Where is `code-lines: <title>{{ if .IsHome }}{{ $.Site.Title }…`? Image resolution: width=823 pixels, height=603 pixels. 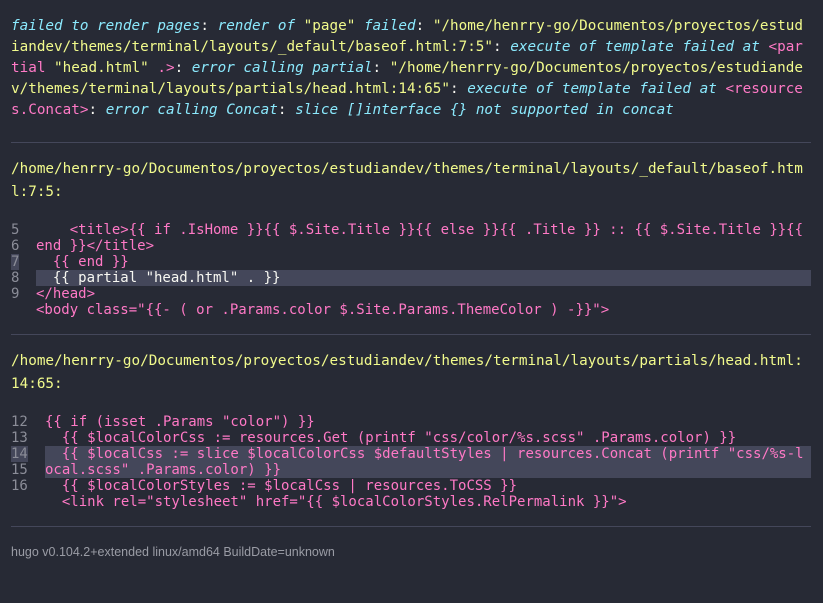
code-lines: <title>{{ if .IsHome }}{{ $.Site.Title }… is located at coordinates (423, 270).